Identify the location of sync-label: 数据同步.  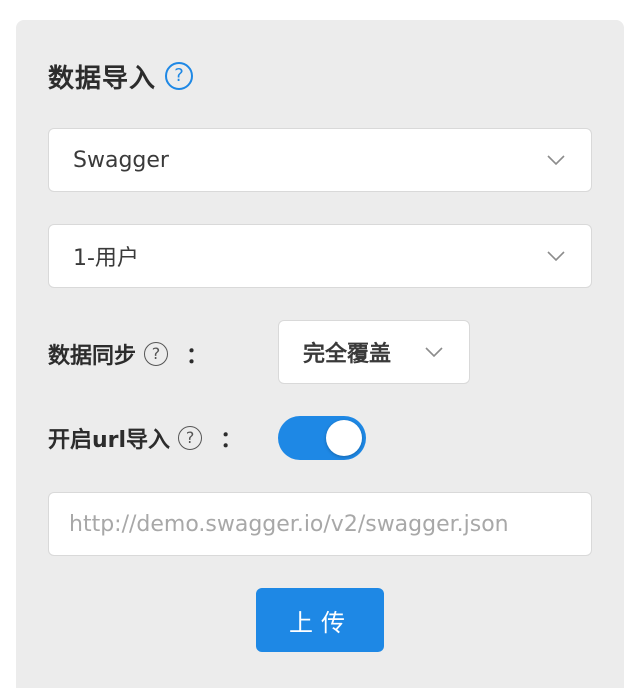
(92, 356).